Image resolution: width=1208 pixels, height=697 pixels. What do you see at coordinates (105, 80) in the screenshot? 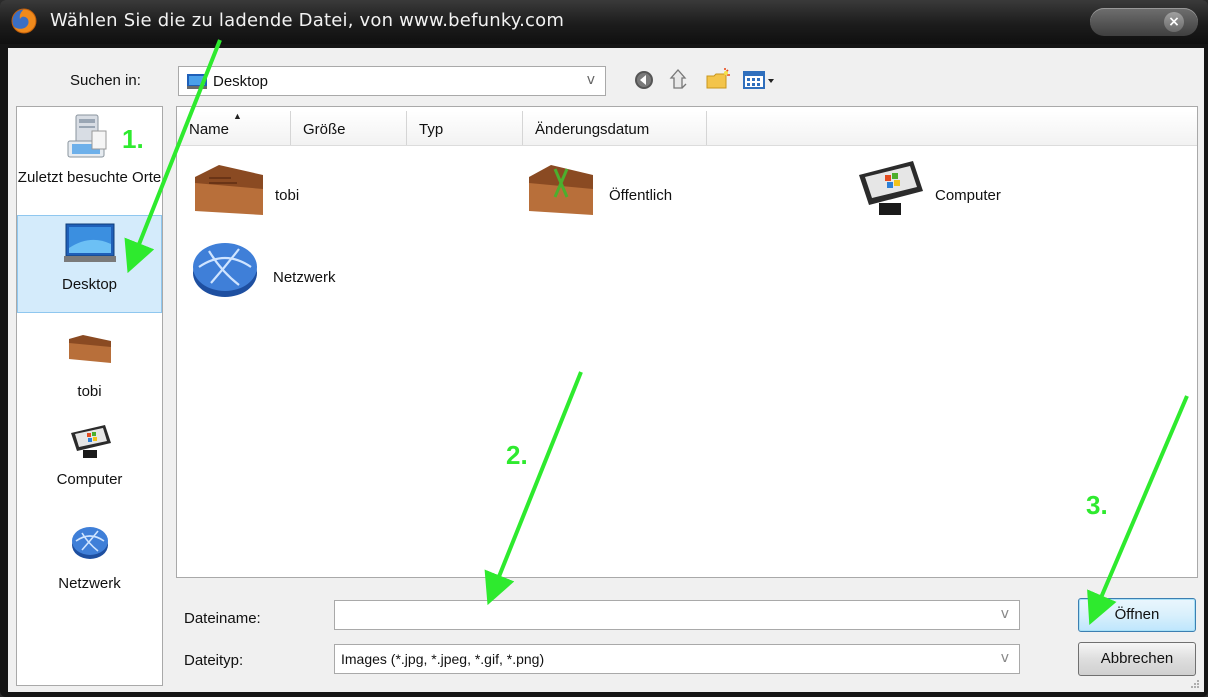
I see `lookin-label: Suchen in:` at bounding box center [105, 80].